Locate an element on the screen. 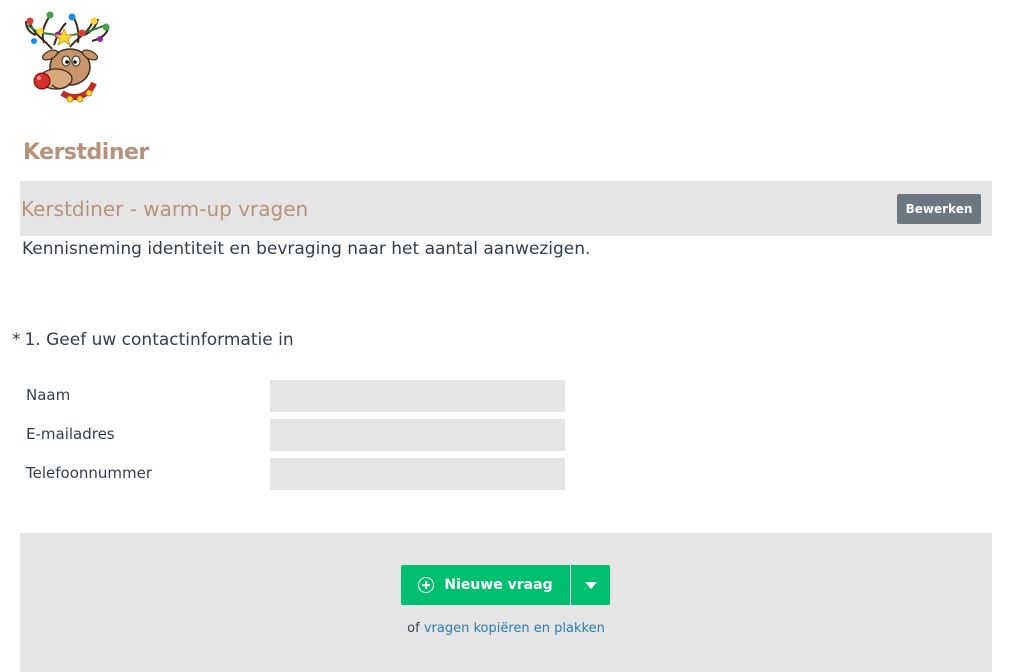  page-header-bar: Kerstdiner - warm-up vragen Bewerken is located at coordinates (506, 208).